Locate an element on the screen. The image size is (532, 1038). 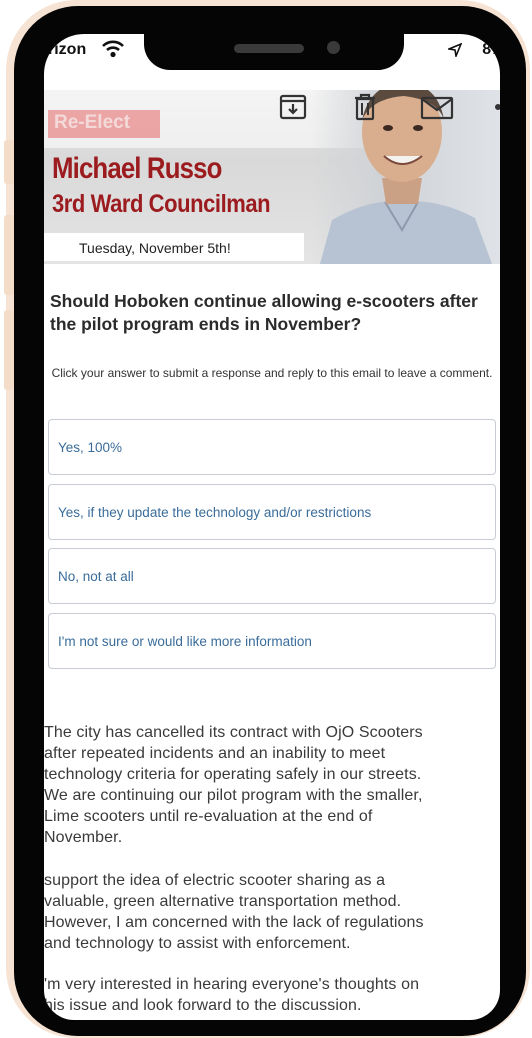
candidate-name: Michael Russo is located at coordinates (137, 168).